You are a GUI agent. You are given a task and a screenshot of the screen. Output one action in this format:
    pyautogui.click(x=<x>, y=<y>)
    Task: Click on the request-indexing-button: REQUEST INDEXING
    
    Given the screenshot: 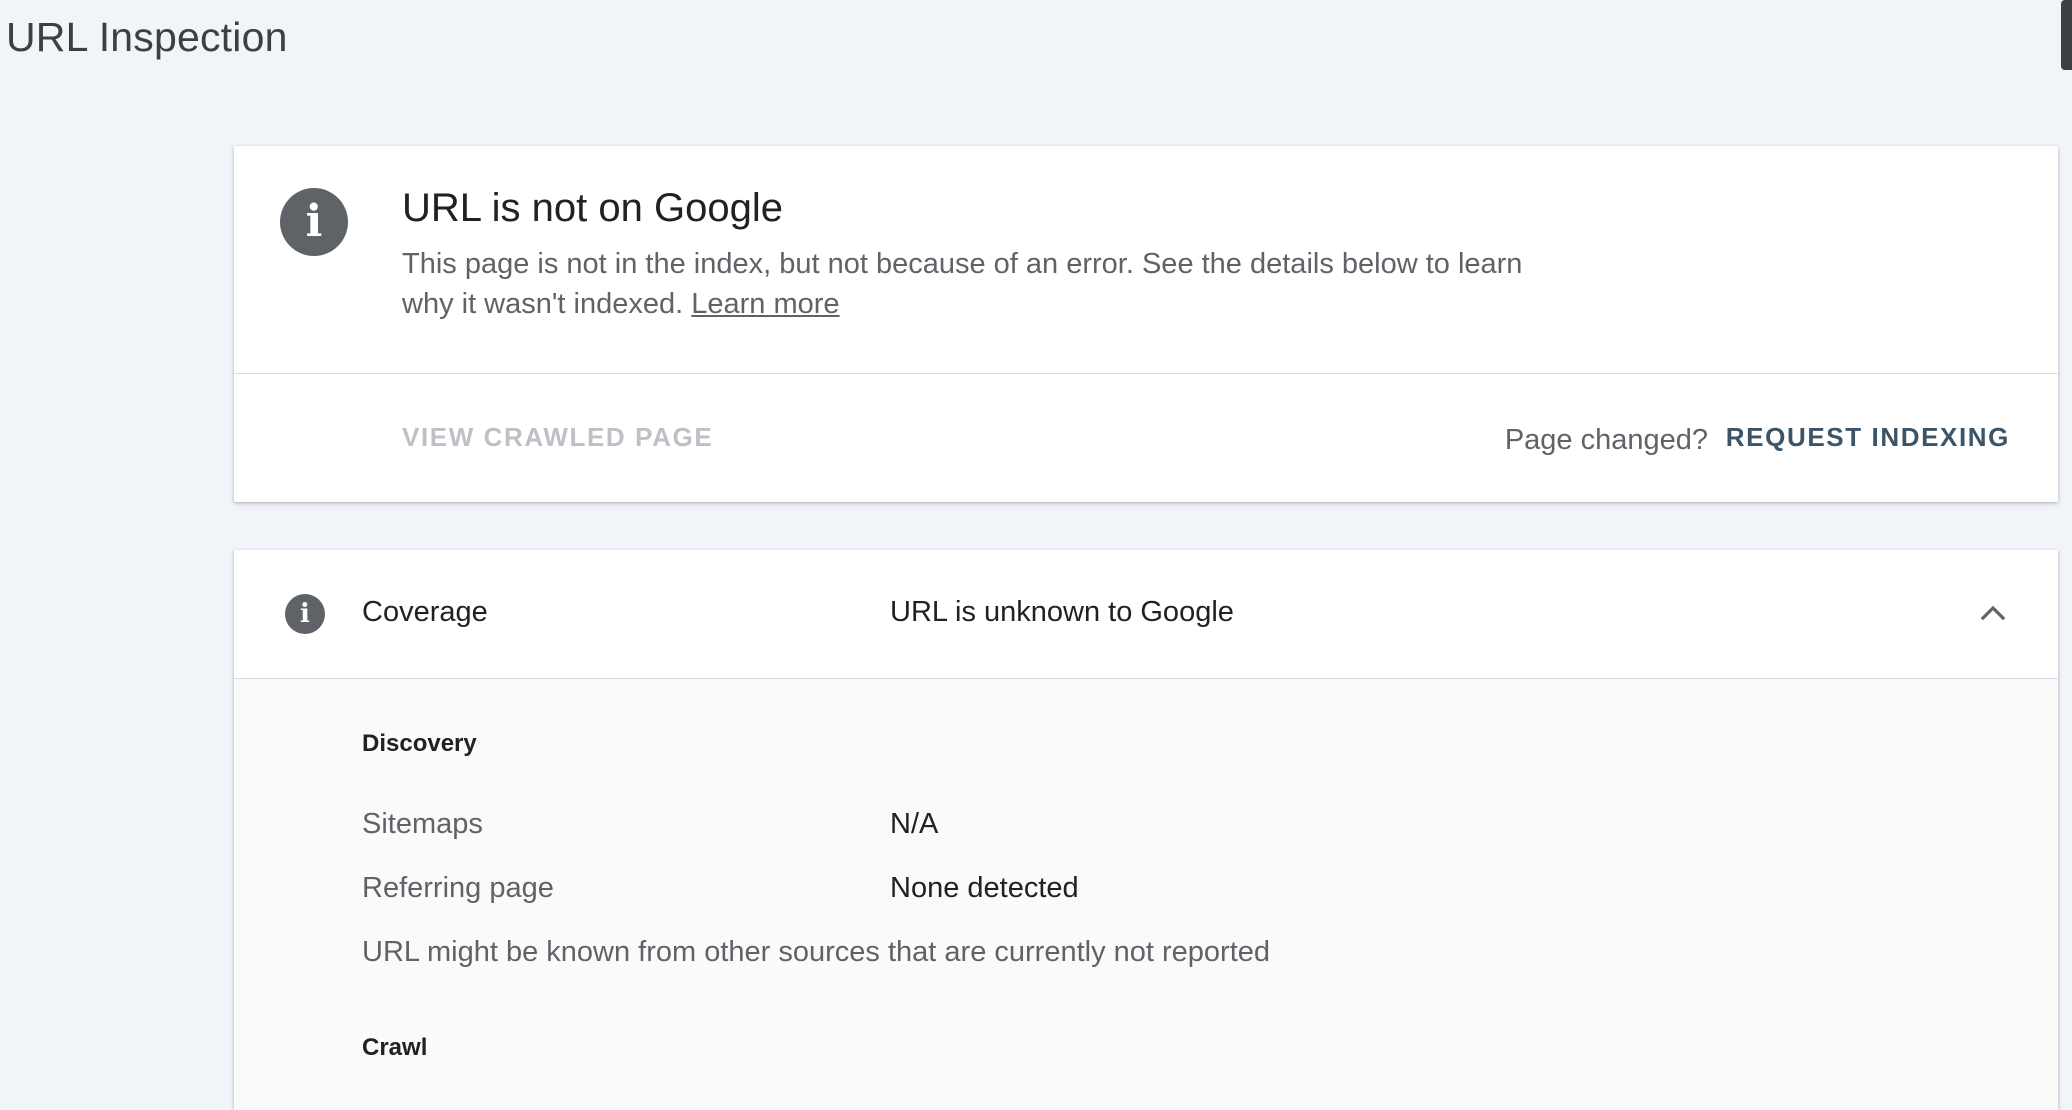 What is the action you would take?
    pyautogui.click(x=1868, y=437)
    